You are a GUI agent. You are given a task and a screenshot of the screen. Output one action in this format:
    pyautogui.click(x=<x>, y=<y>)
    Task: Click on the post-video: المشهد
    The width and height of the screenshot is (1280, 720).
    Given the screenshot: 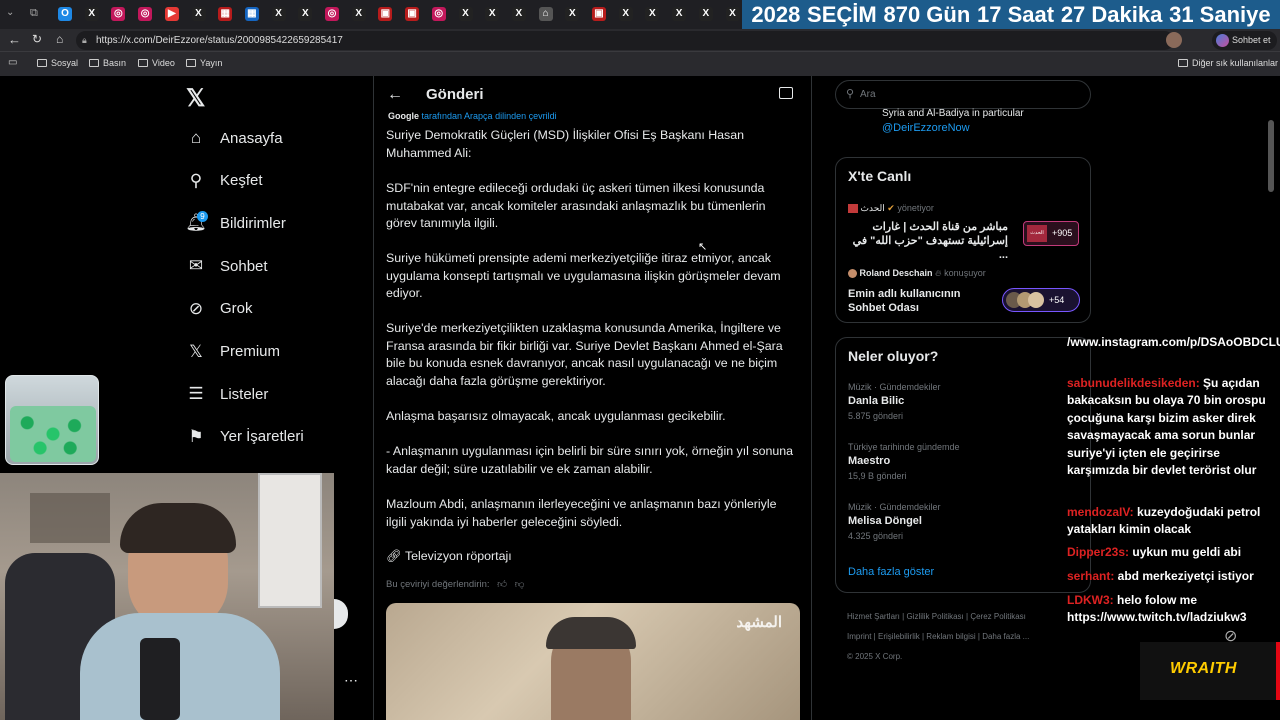 What is the action you would take?
    pyautogui.click(x=593, y=661)
    